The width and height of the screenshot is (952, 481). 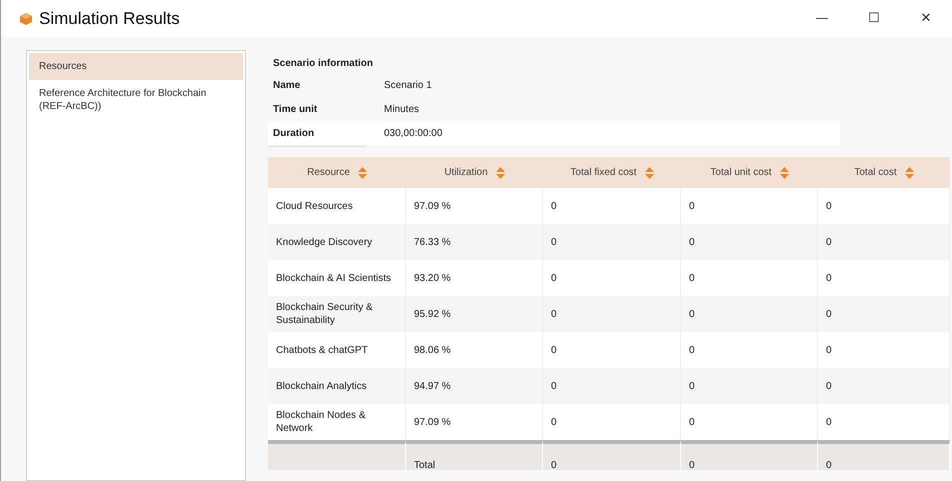 I want to click on field-label: Time unit, so click(x=295, y=109).